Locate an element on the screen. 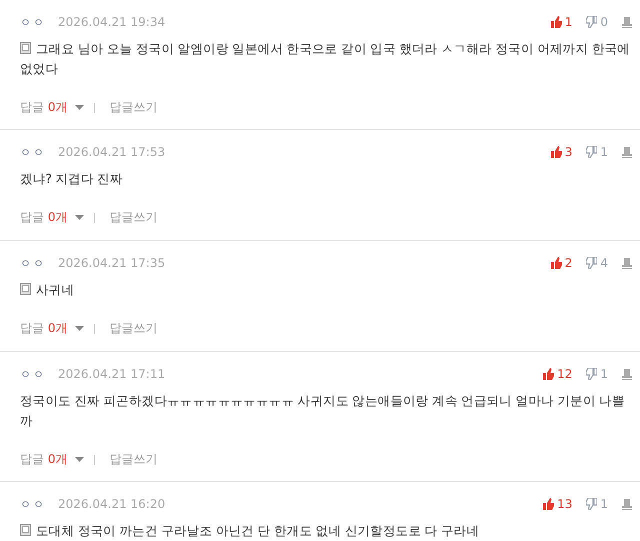  like-button: 12 is located at coordinates (557, 374).